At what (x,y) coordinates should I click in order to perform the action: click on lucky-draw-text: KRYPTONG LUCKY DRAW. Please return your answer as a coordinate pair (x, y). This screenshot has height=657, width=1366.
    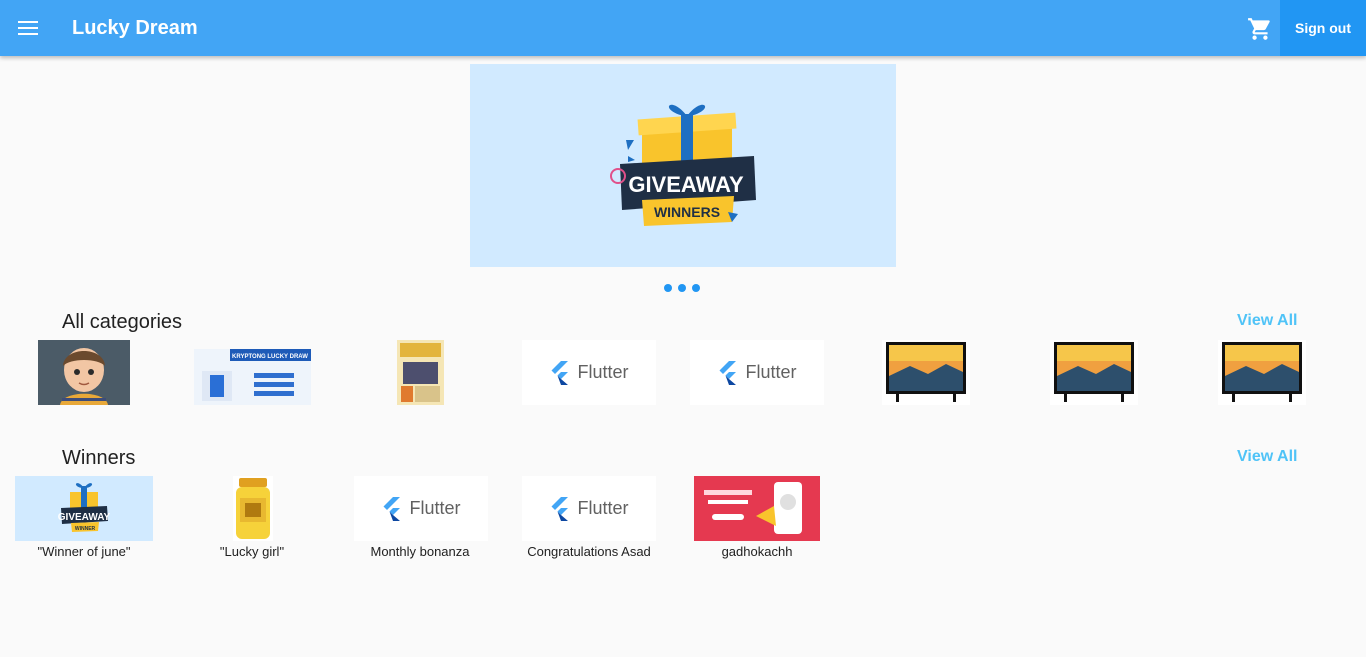
    Looking at the image, I should click on (270, 357).